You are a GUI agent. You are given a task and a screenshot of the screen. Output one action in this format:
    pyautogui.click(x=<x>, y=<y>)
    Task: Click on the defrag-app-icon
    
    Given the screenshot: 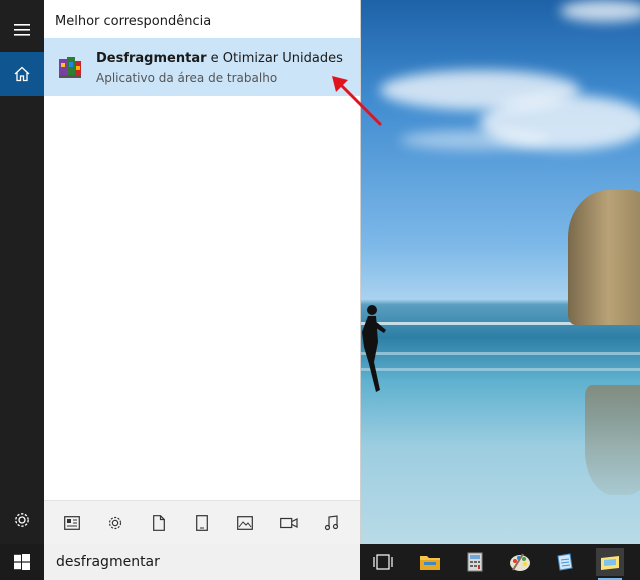 What is the action you would take?
    pyautogui.click(x=70, y=67)
    